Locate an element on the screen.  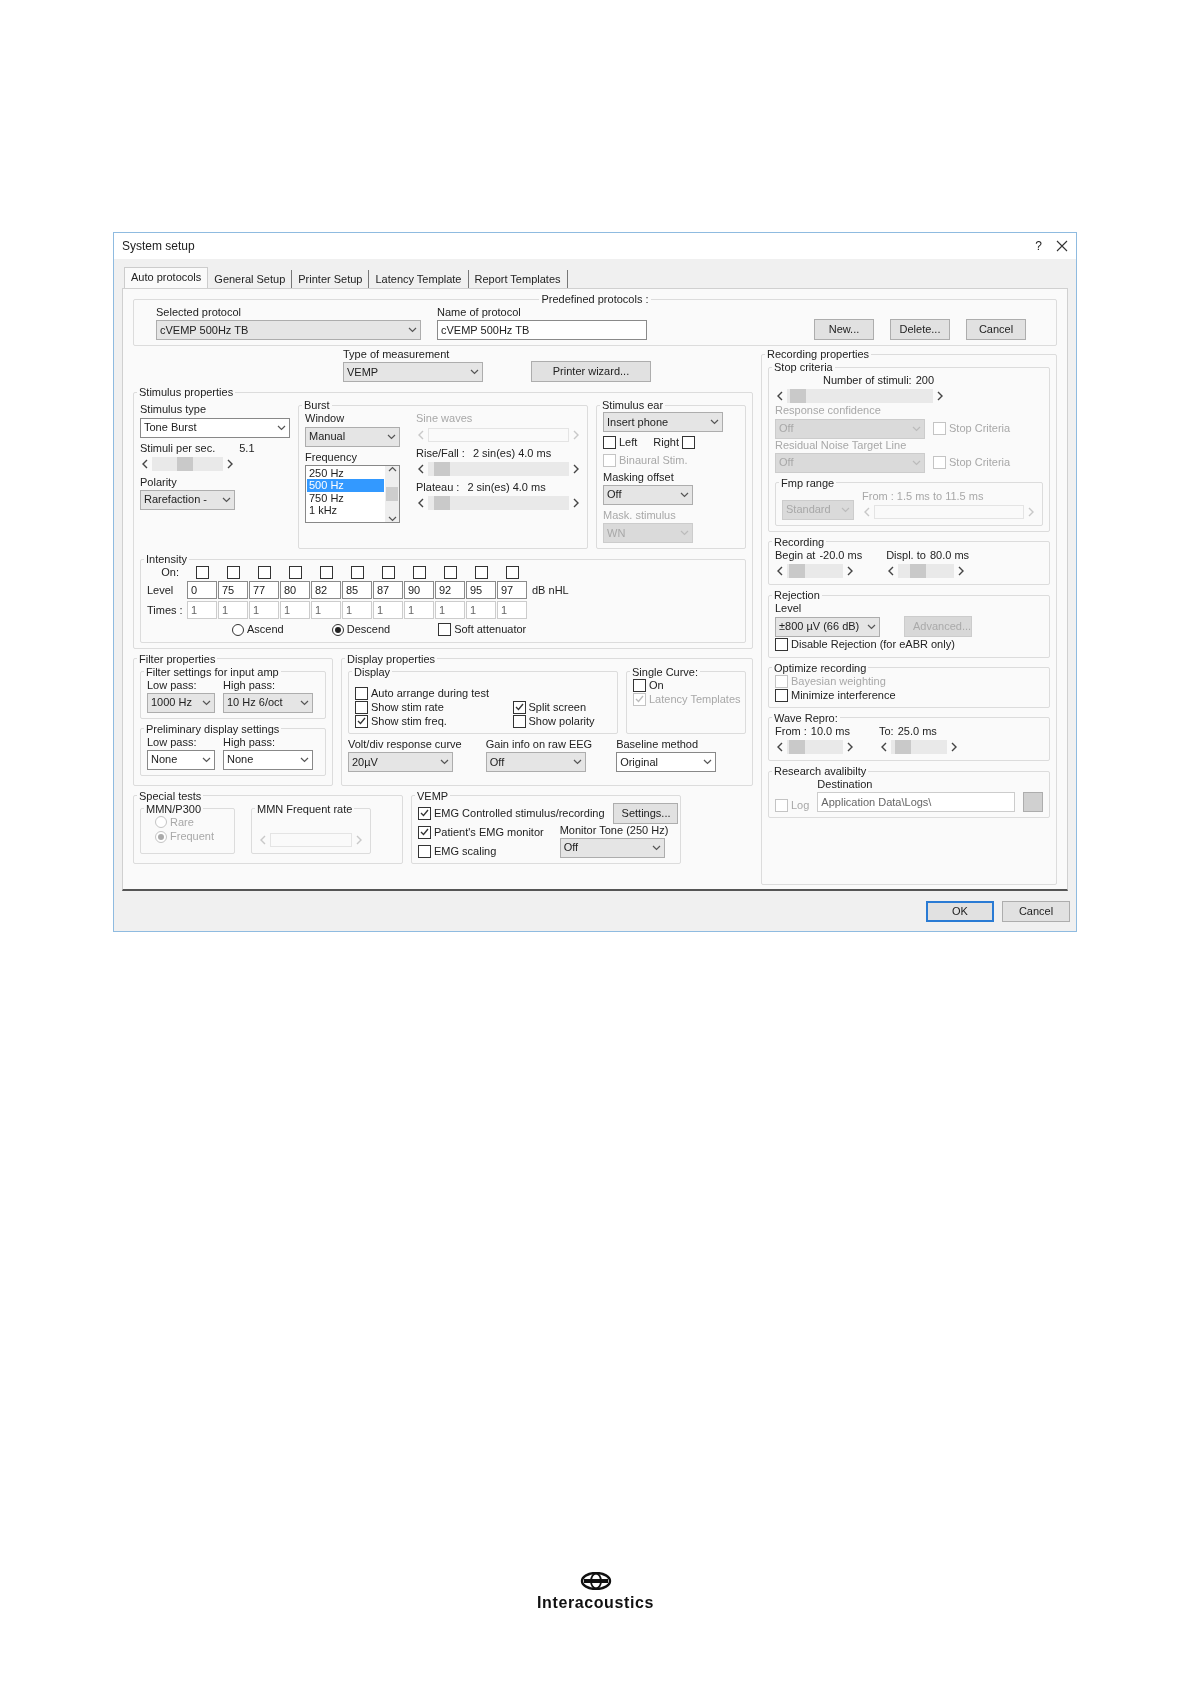
dropdown: Tone Burst is located at coordinates (215, 427).